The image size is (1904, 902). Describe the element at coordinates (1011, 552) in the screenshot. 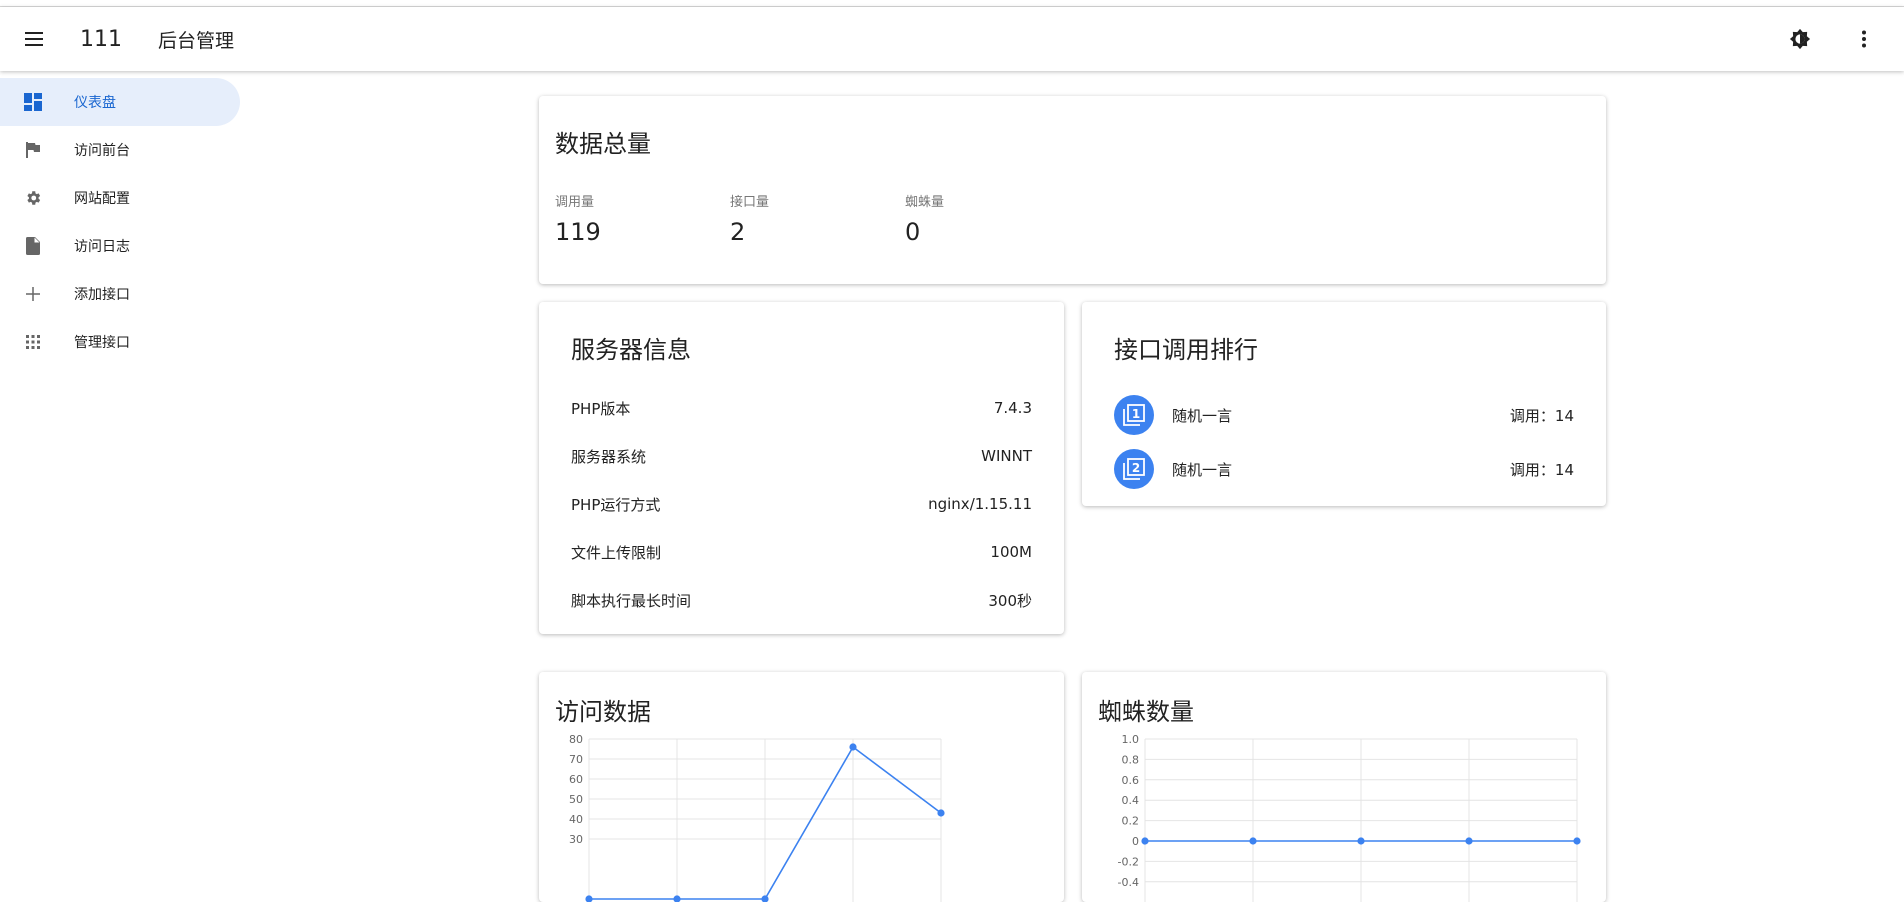

I see `info-value: 100M` at that location.